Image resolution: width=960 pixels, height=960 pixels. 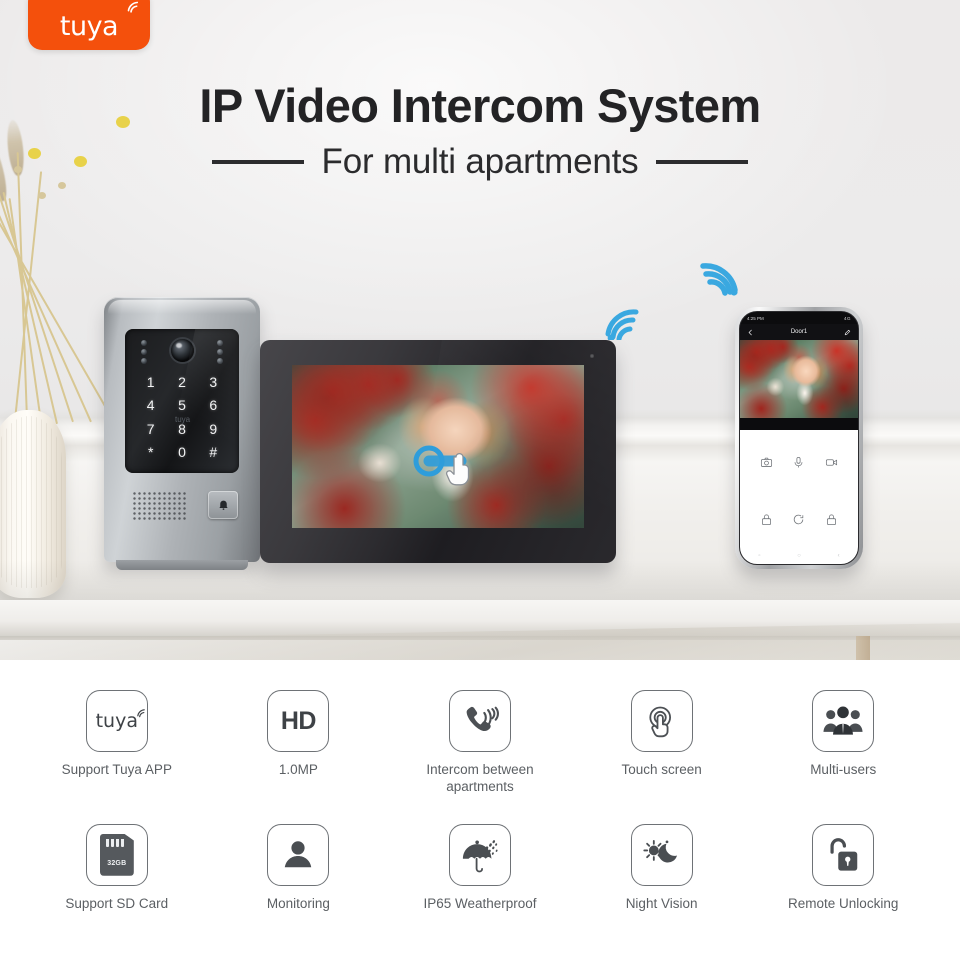 I want to click on feature-hd-resolution: HD 1.0MP, so click(x=299, y=743).